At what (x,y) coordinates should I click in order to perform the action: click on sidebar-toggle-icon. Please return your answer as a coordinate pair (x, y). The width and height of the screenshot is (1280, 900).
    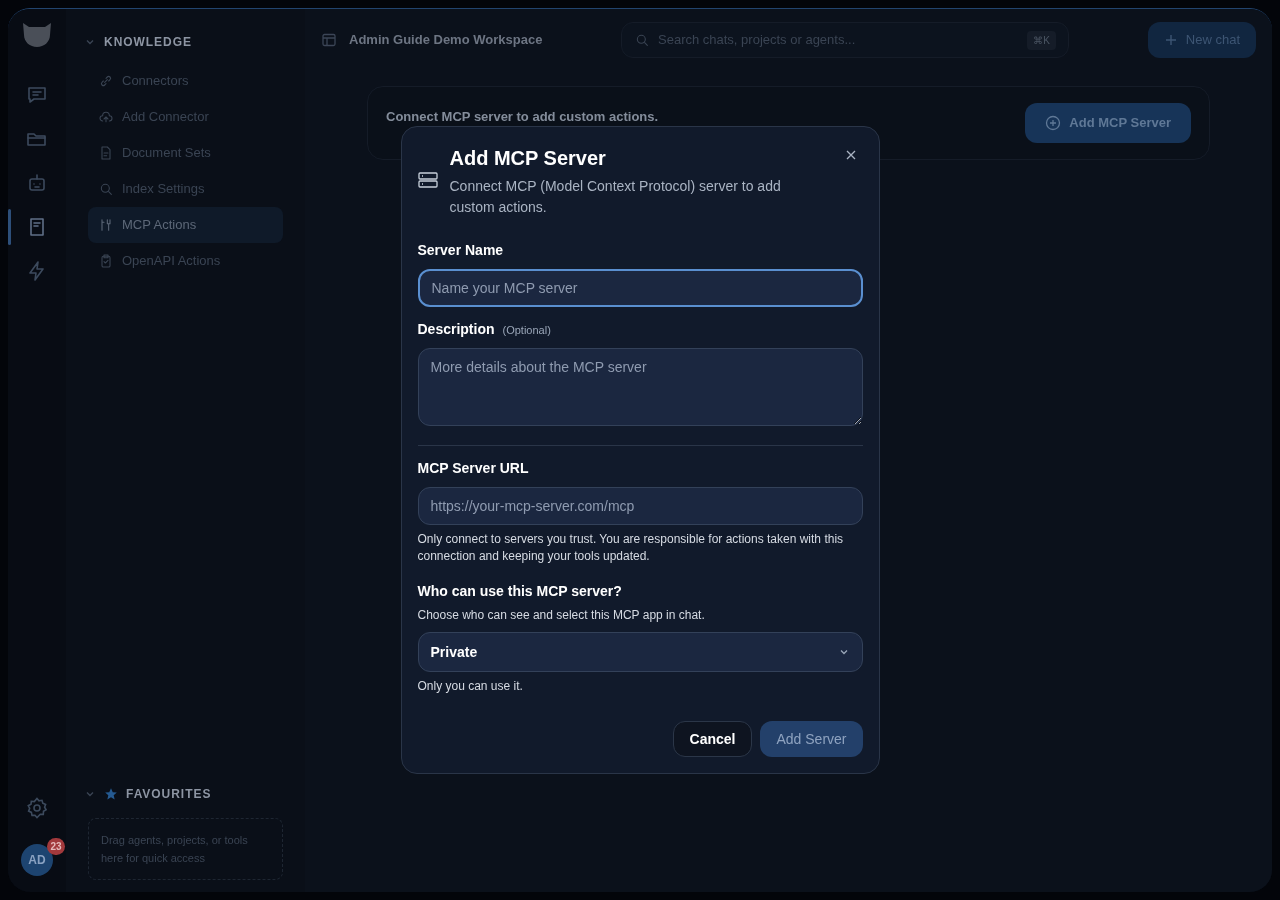
    Looking at the image, I should click on (329, 40).